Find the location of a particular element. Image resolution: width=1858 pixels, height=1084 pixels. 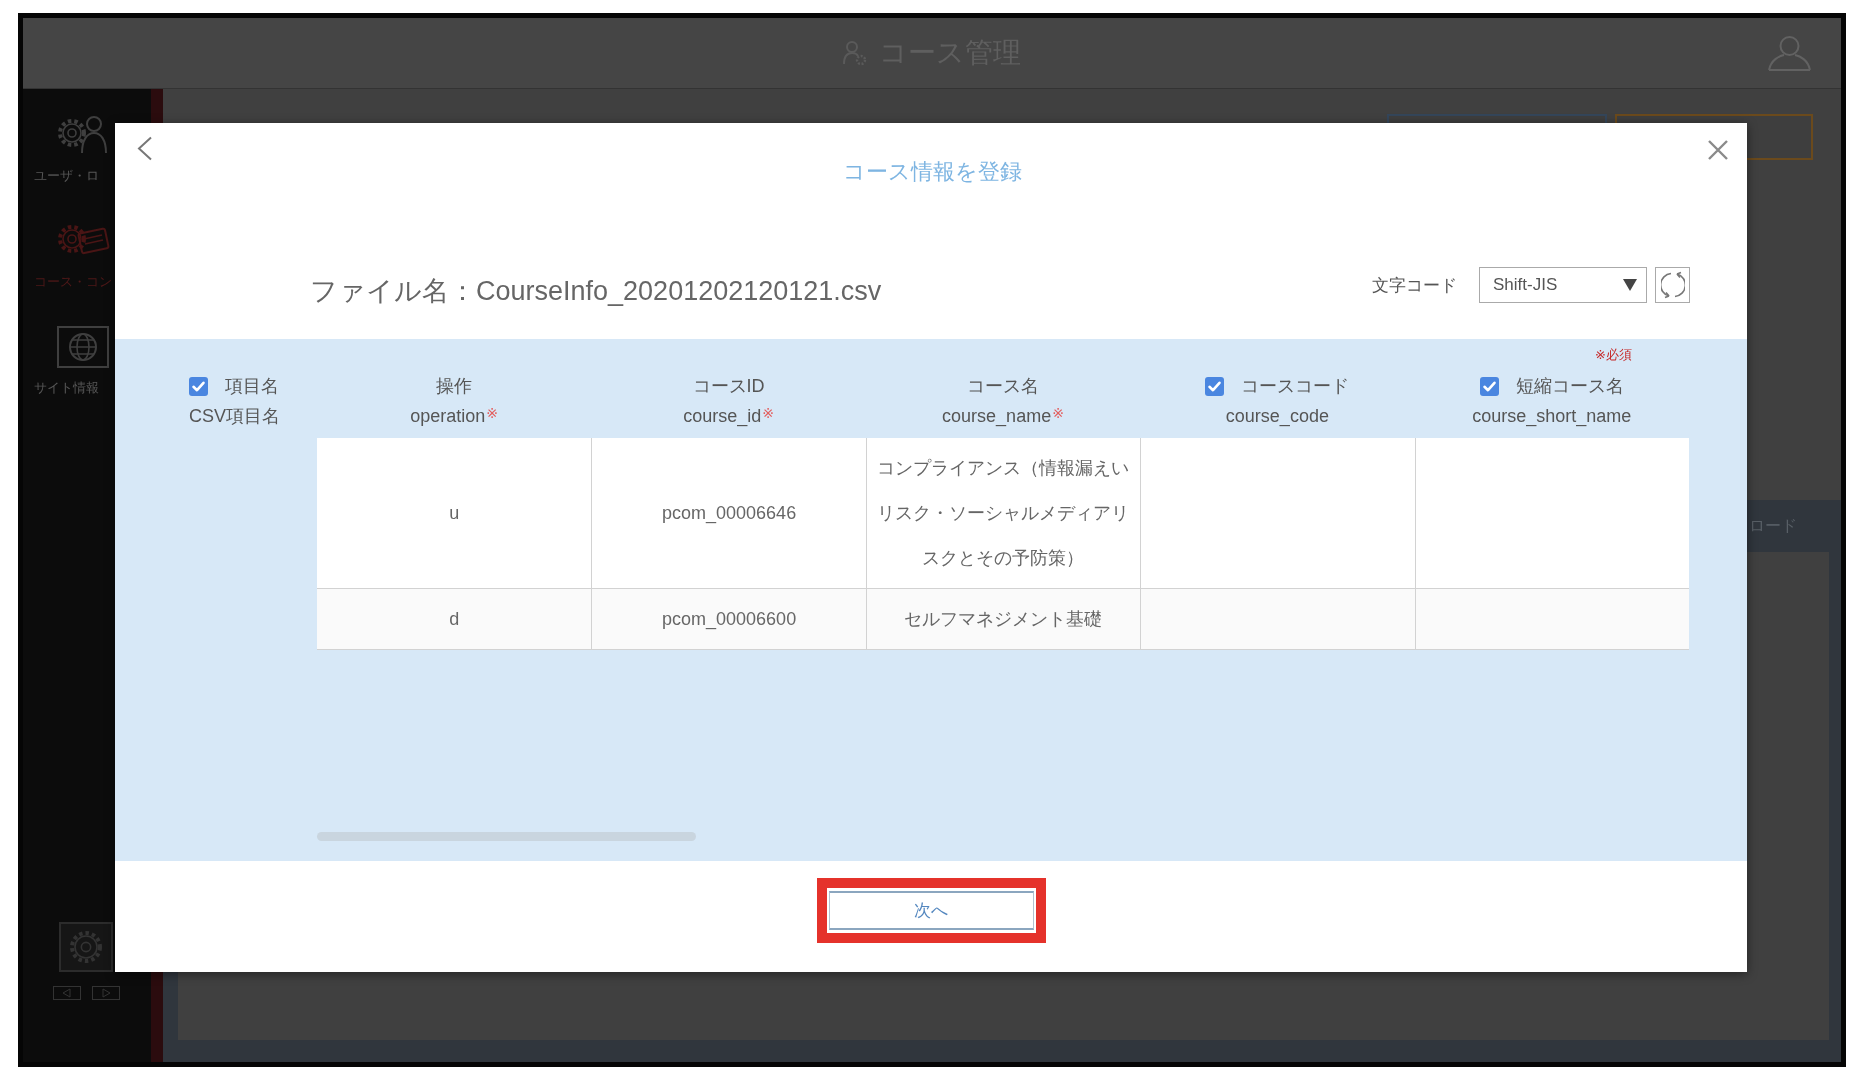

file-name: ファイル名：CourseInfo_20201202120121.csv is located at coordinates (596, 291).